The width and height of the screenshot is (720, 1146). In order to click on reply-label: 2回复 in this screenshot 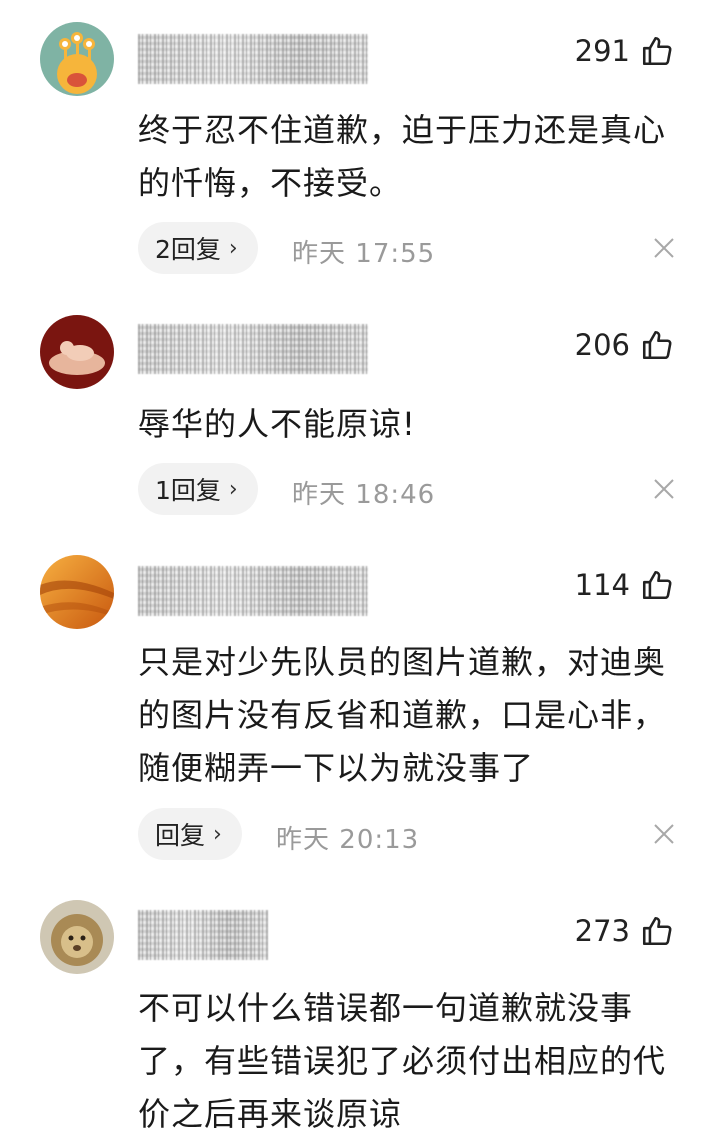, I will do `click(188, 249)`.